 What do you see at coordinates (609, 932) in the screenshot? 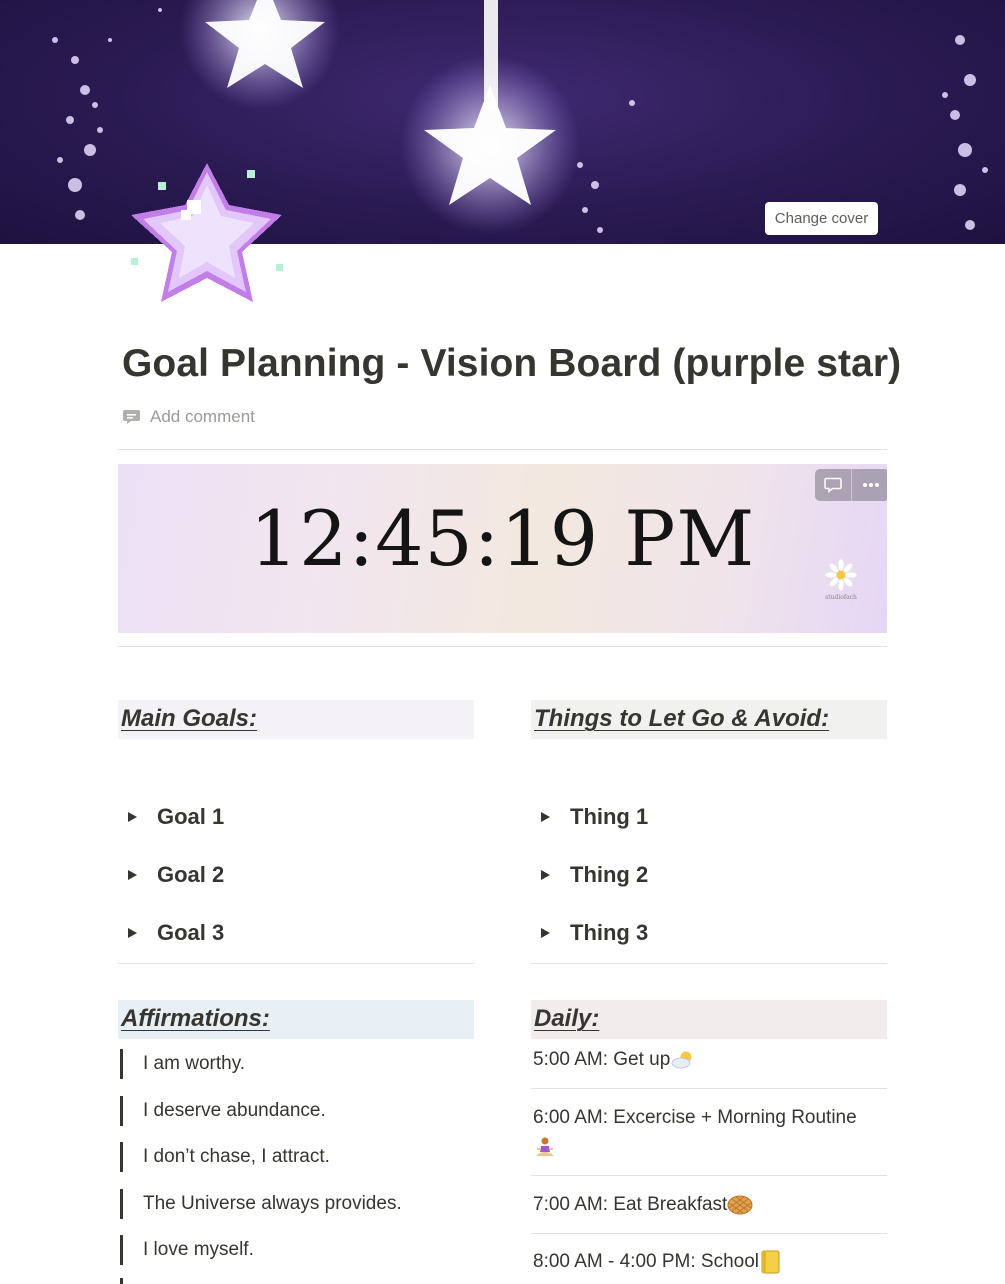
I see `toggle-label: Thing 3` at bounding box center [609, 932].